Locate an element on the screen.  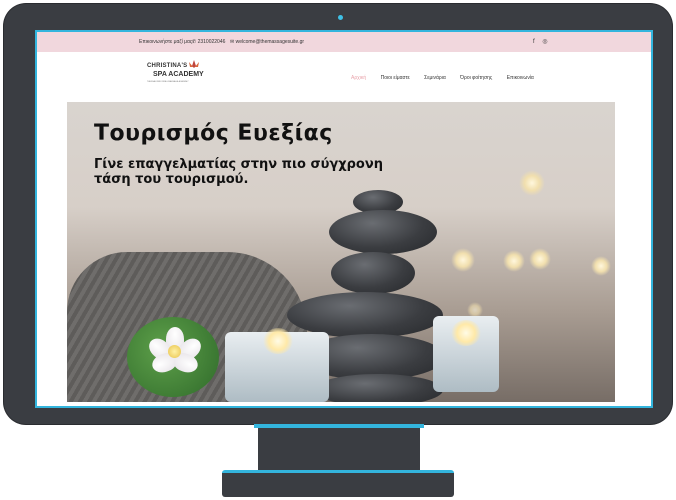
lotus-icon is located at coordinates (194, 64).